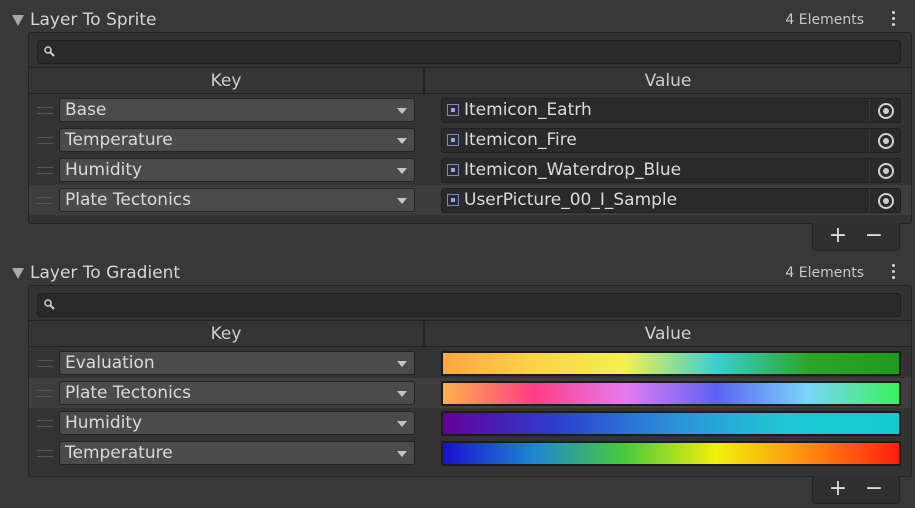 The image size is (915, 508). I want to click on list-item: Plate Tectonics, so click(470, 393).